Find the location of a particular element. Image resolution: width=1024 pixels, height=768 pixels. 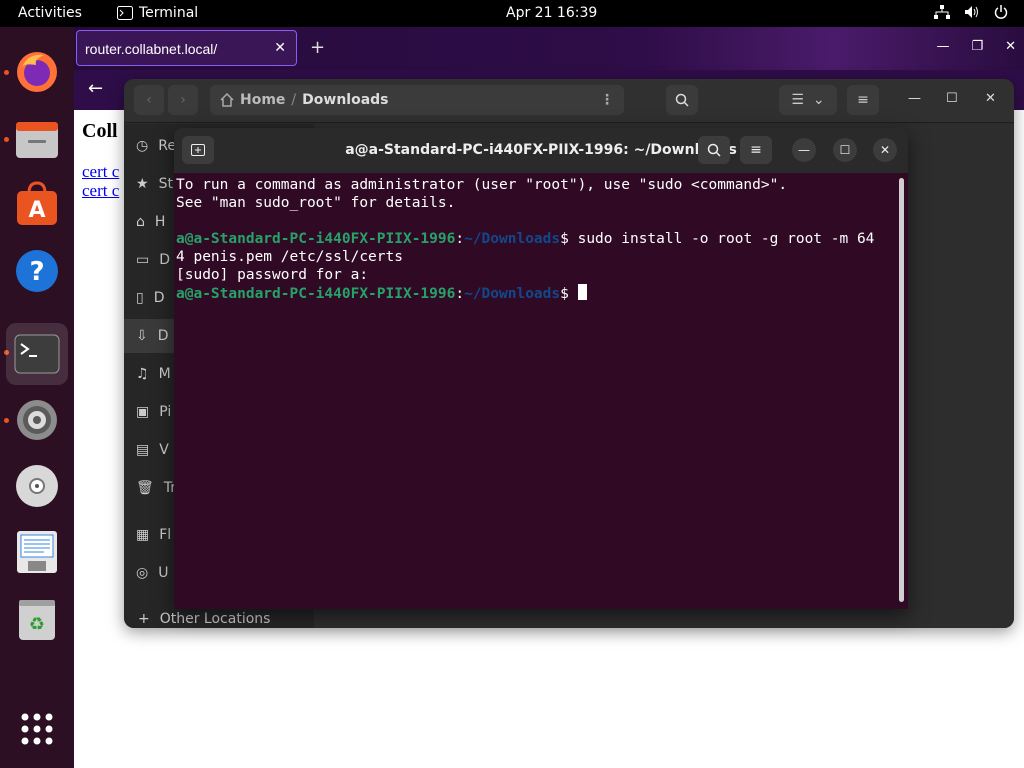

sidebar-item-label: U is located at coordinates (163, 573).